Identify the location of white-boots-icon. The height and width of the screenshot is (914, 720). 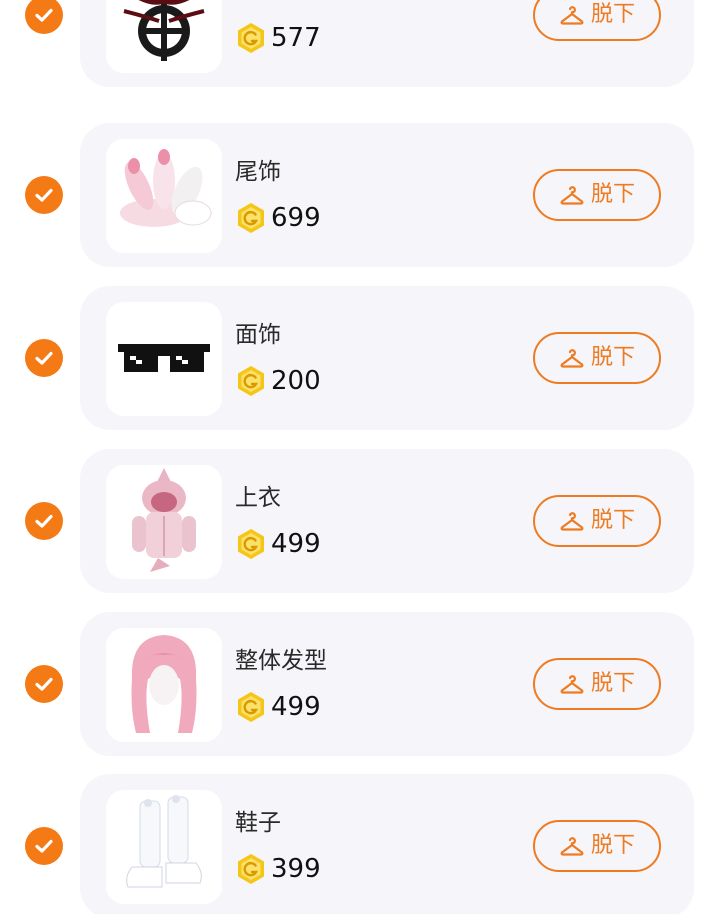
(164, 841).